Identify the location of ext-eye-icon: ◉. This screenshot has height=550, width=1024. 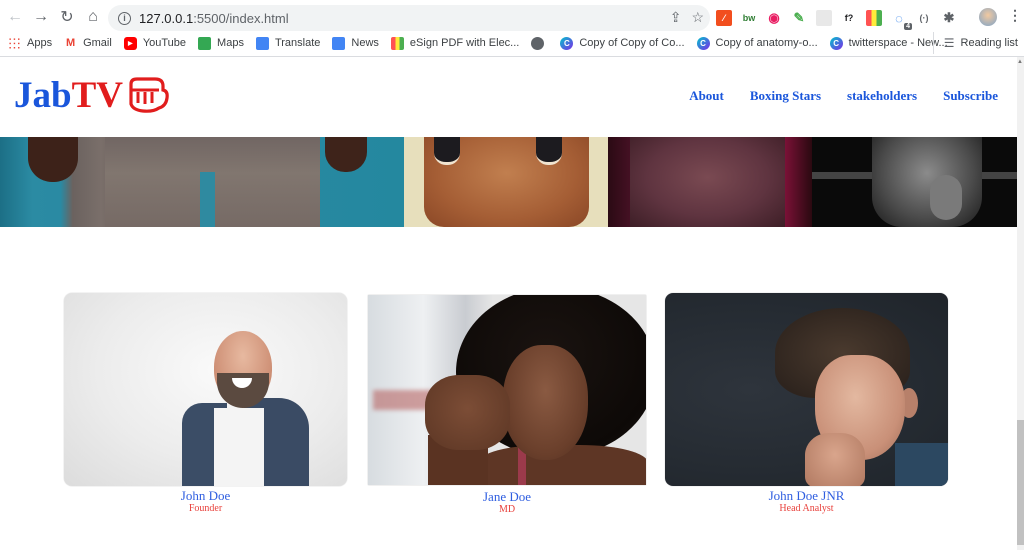
(774, 18).